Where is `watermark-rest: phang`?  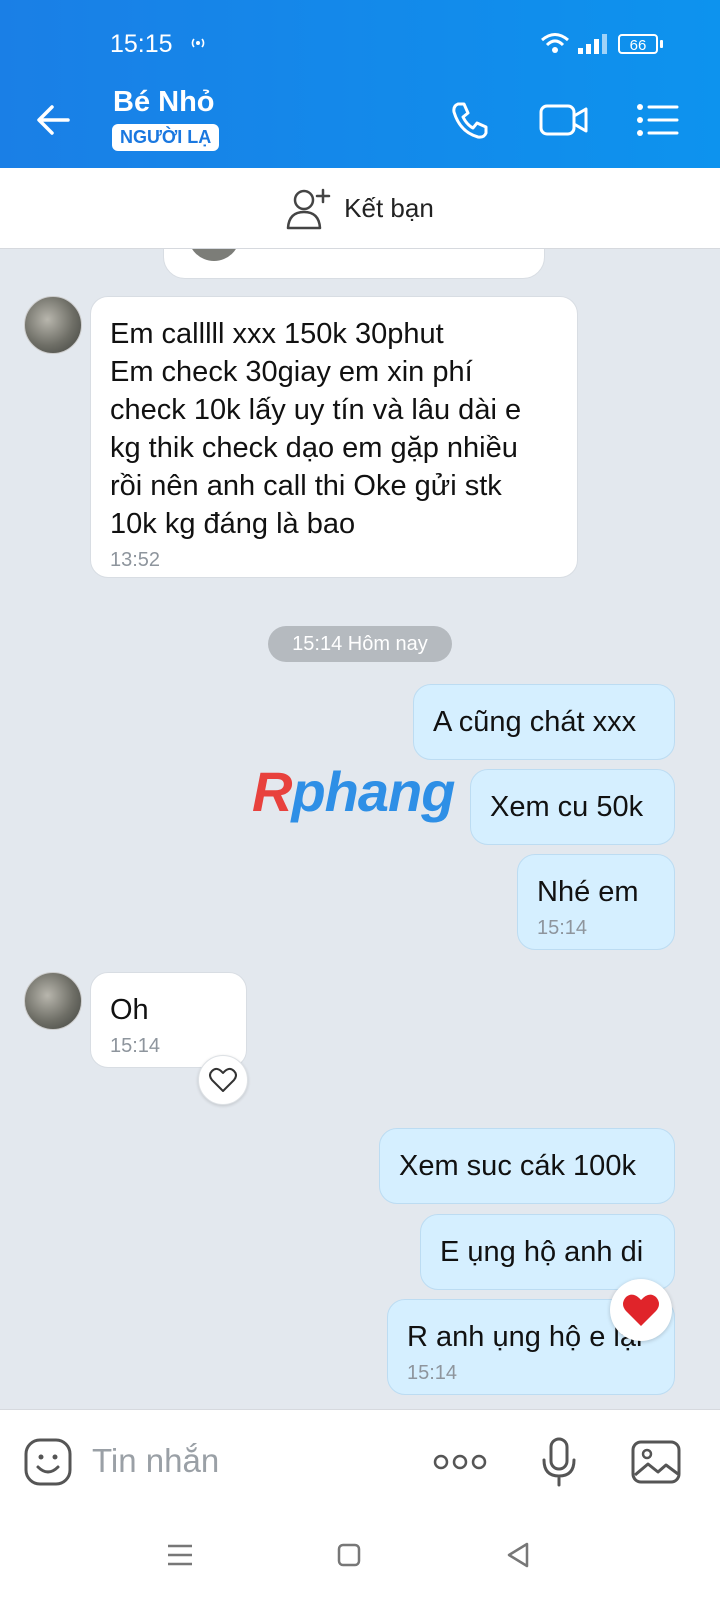 watermark-rest: phang is located at coordinates (373, 791).